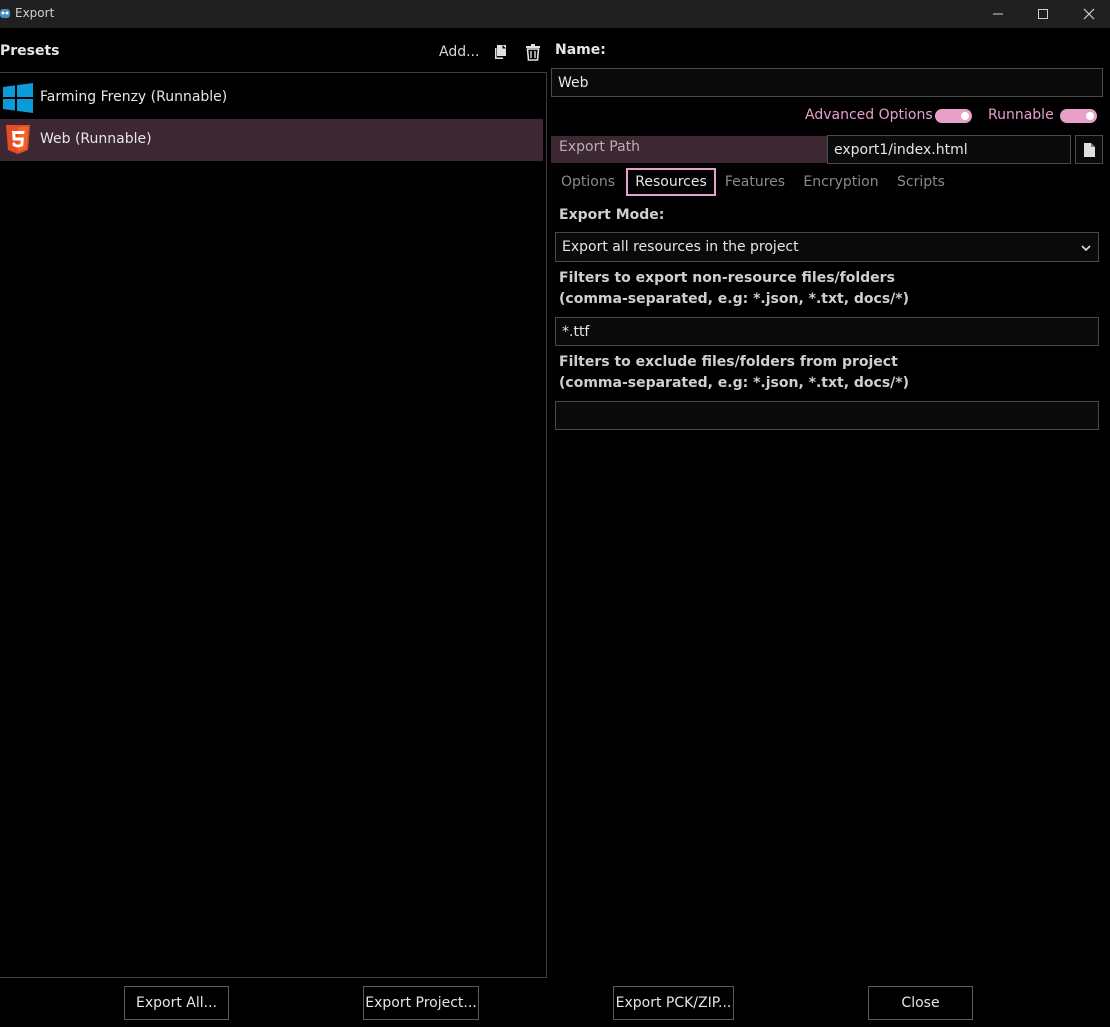 The width and height of the screenshot is (1110, 1027). I want to click on close-button: Close, so click(920, 1003).